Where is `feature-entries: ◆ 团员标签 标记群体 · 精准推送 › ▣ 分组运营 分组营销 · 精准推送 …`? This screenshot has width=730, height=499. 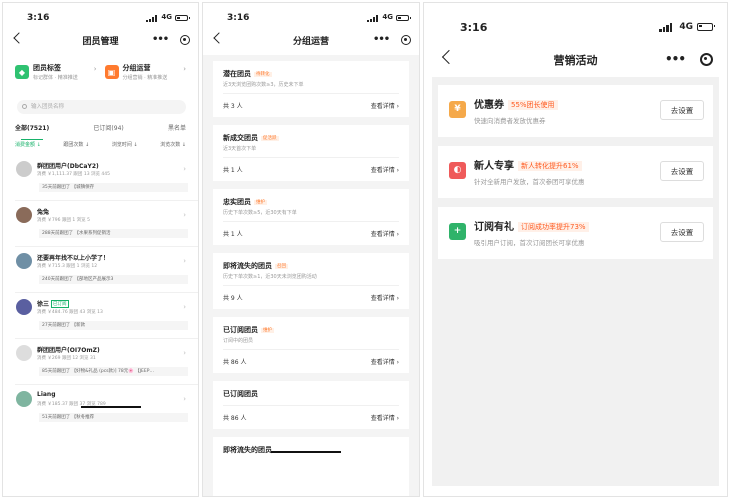
feature-entries: ◆ 团员标签 标记群体 · 精准推送 › ▣ 分组运营 分组营销 · 精准推送 … is located at coordinates (101, 72).